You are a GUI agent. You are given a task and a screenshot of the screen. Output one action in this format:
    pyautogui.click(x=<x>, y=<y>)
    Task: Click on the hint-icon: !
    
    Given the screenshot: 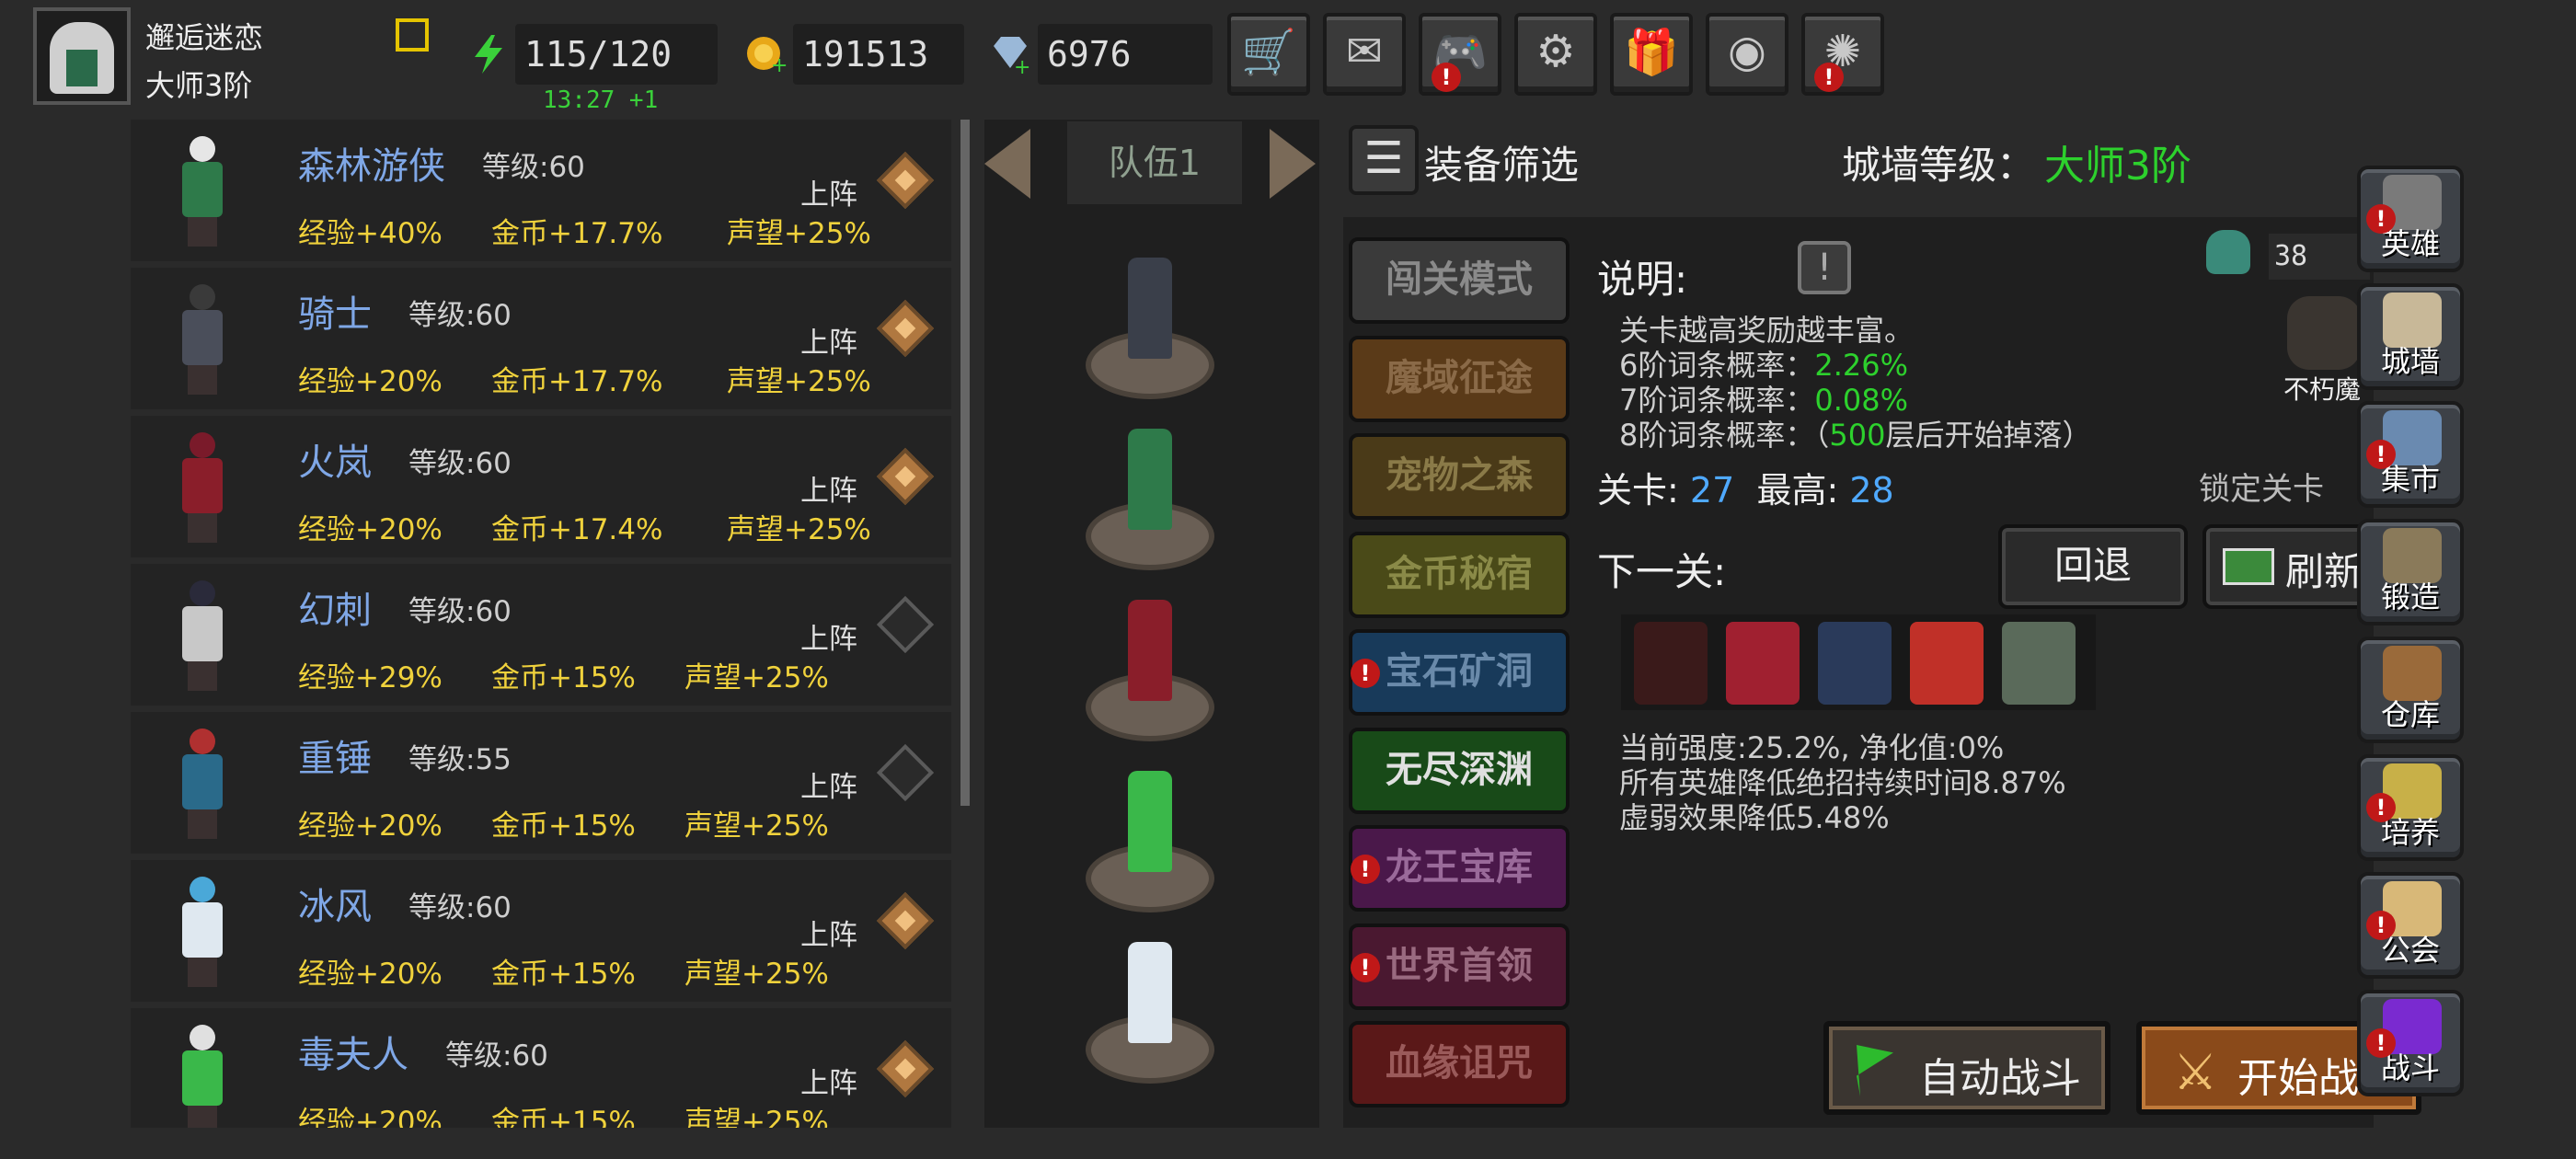 What is the action you would take?
    pyautogui.click(x=1824, y=267)
    